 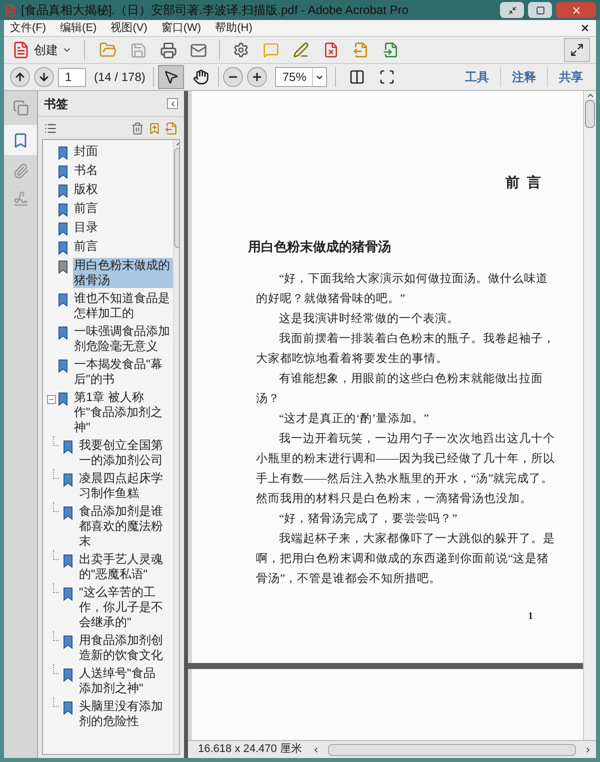 What do you see at coordinates (250, 750) in the screenshot?
I see `page-size: 16.618 x 24.470 厘米` at bounding box center [250, 750].